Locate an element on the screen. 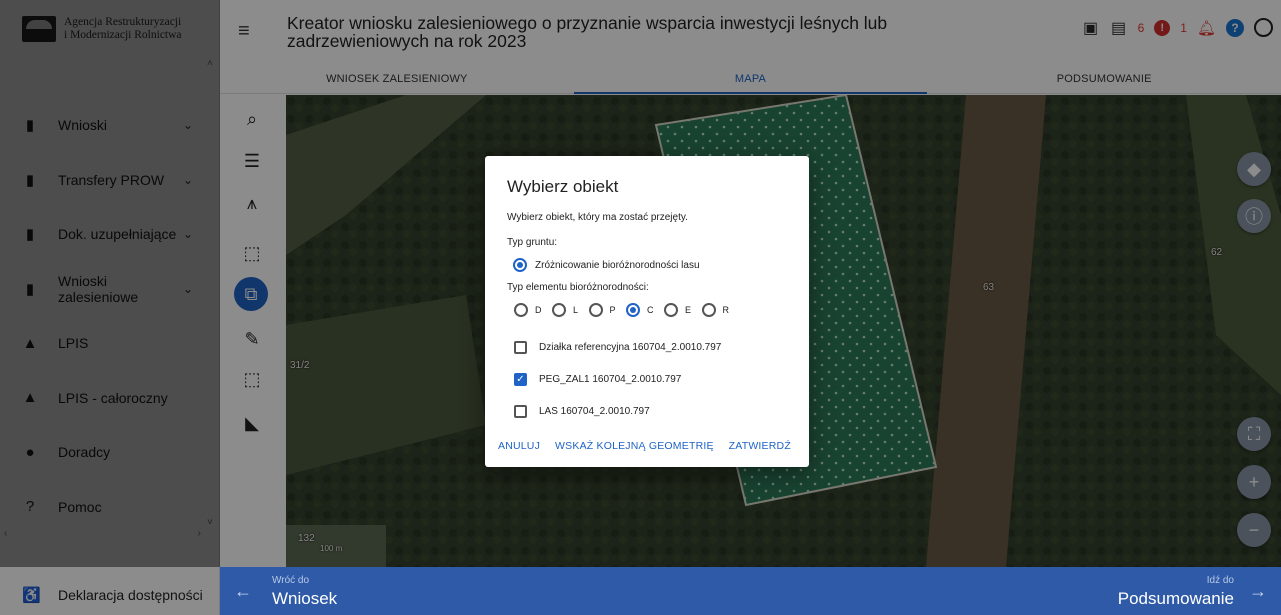 This screenshot has width=1281, height=615. checkbox-dzialka-referencyjna: Działka referencyjna 160704_2.0010.797 is located at coordinates (617, 347).